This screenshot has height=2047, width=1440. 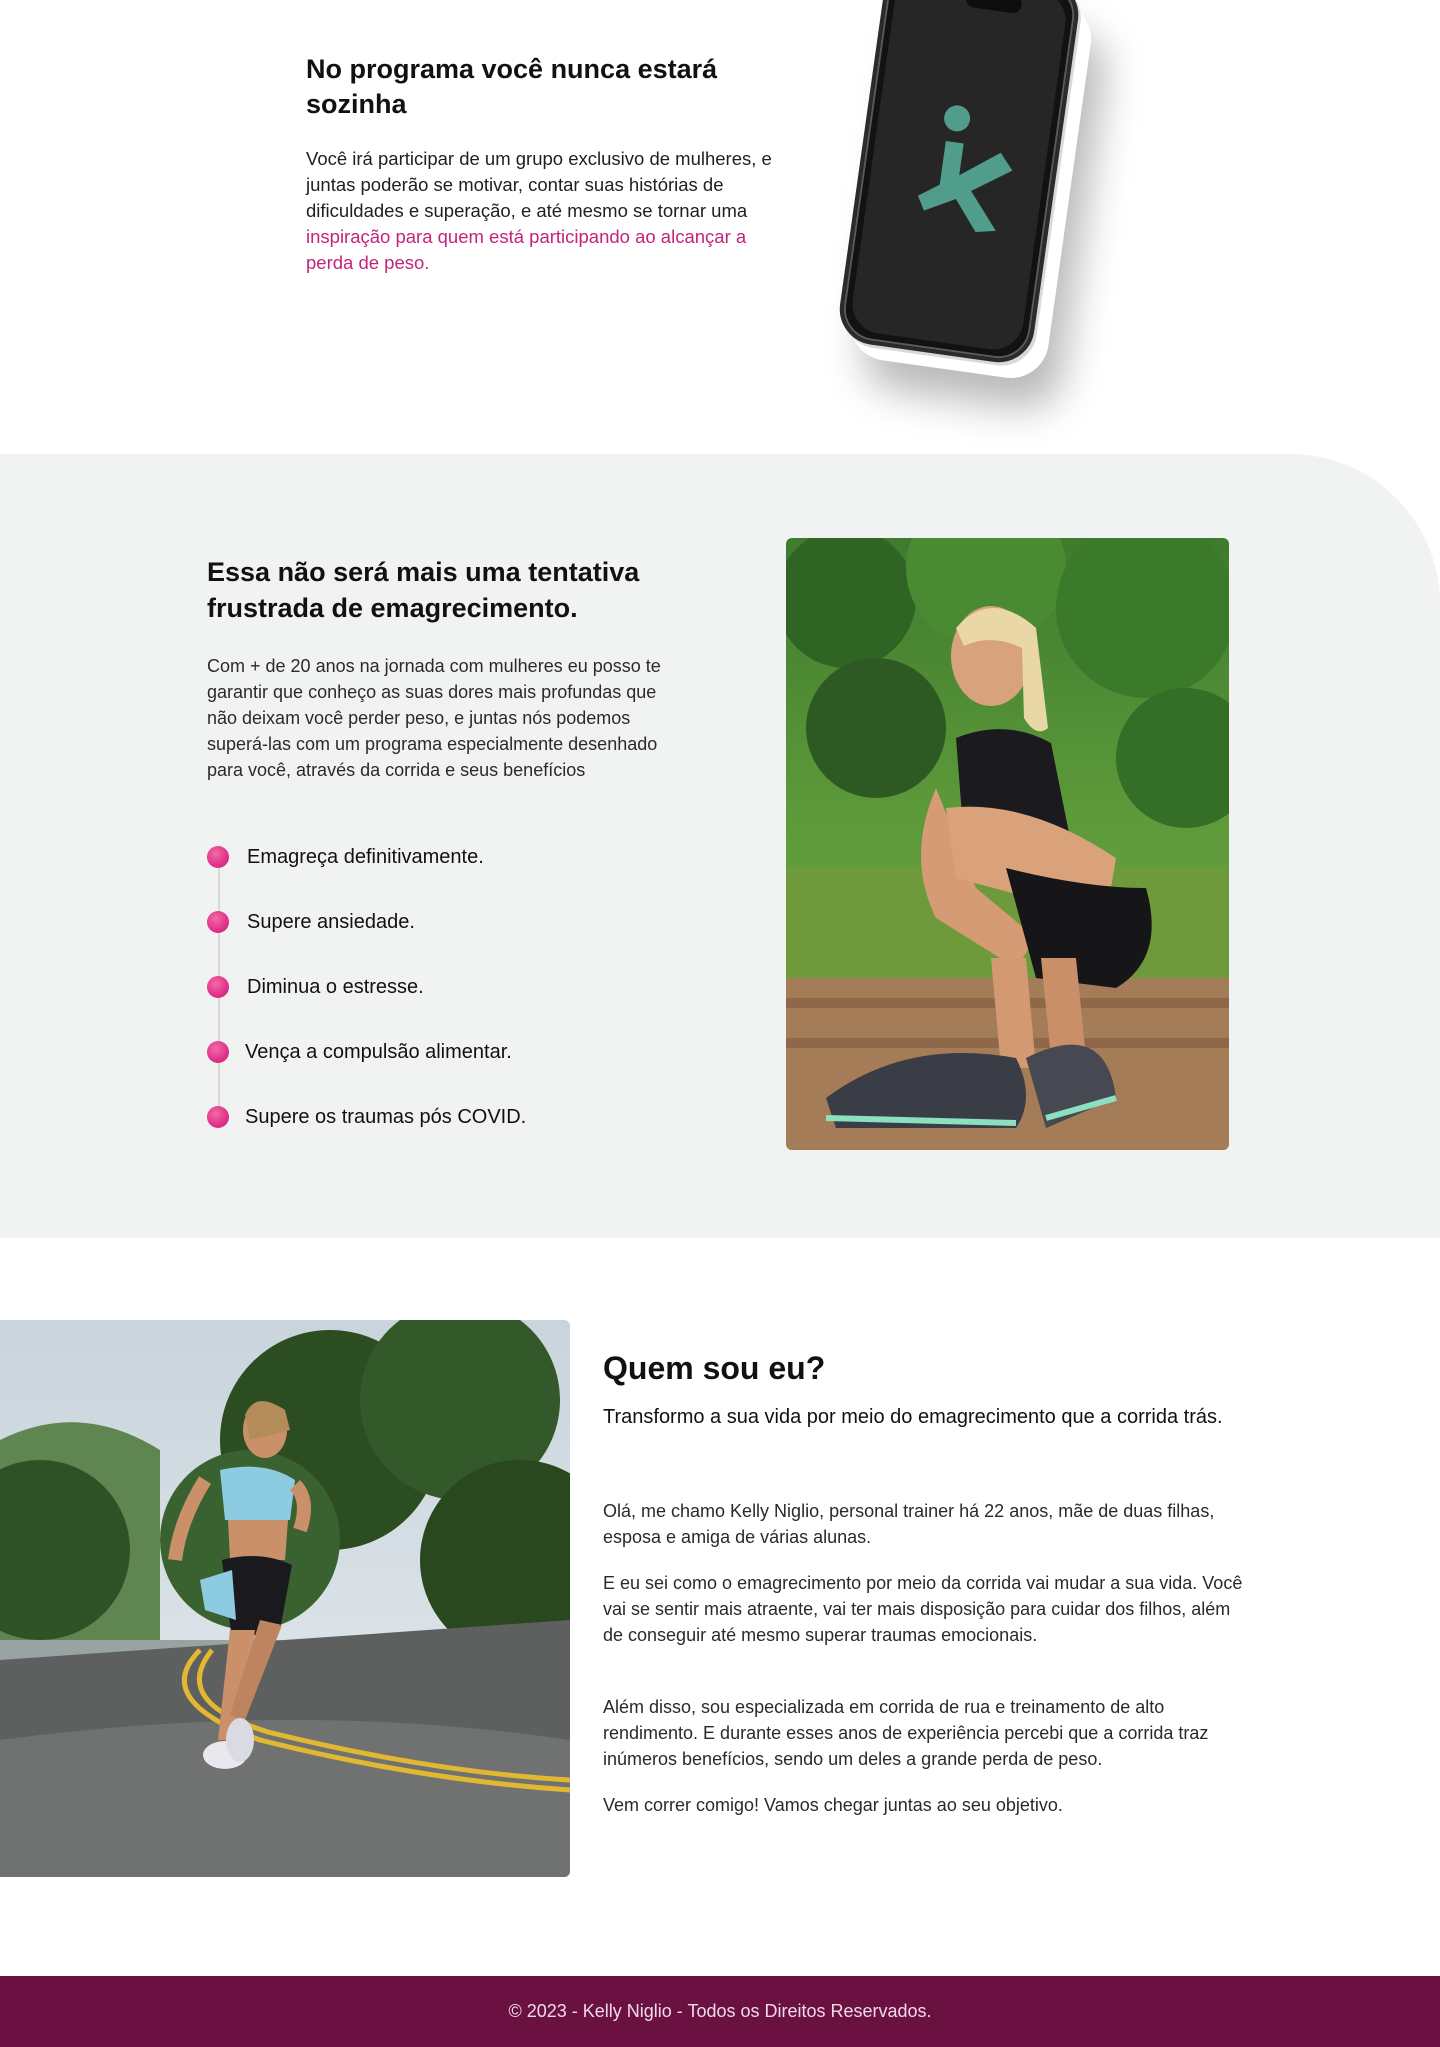 What do you see at coordinates (301, 572) in the screenshot?
I see `title-bold: não` at bounding box center [301, 572].